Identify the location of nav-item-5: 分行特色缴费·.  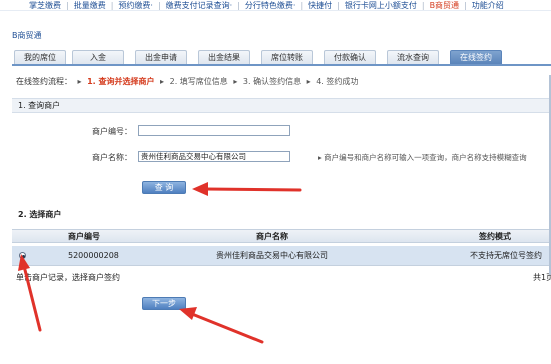
(270, 5).